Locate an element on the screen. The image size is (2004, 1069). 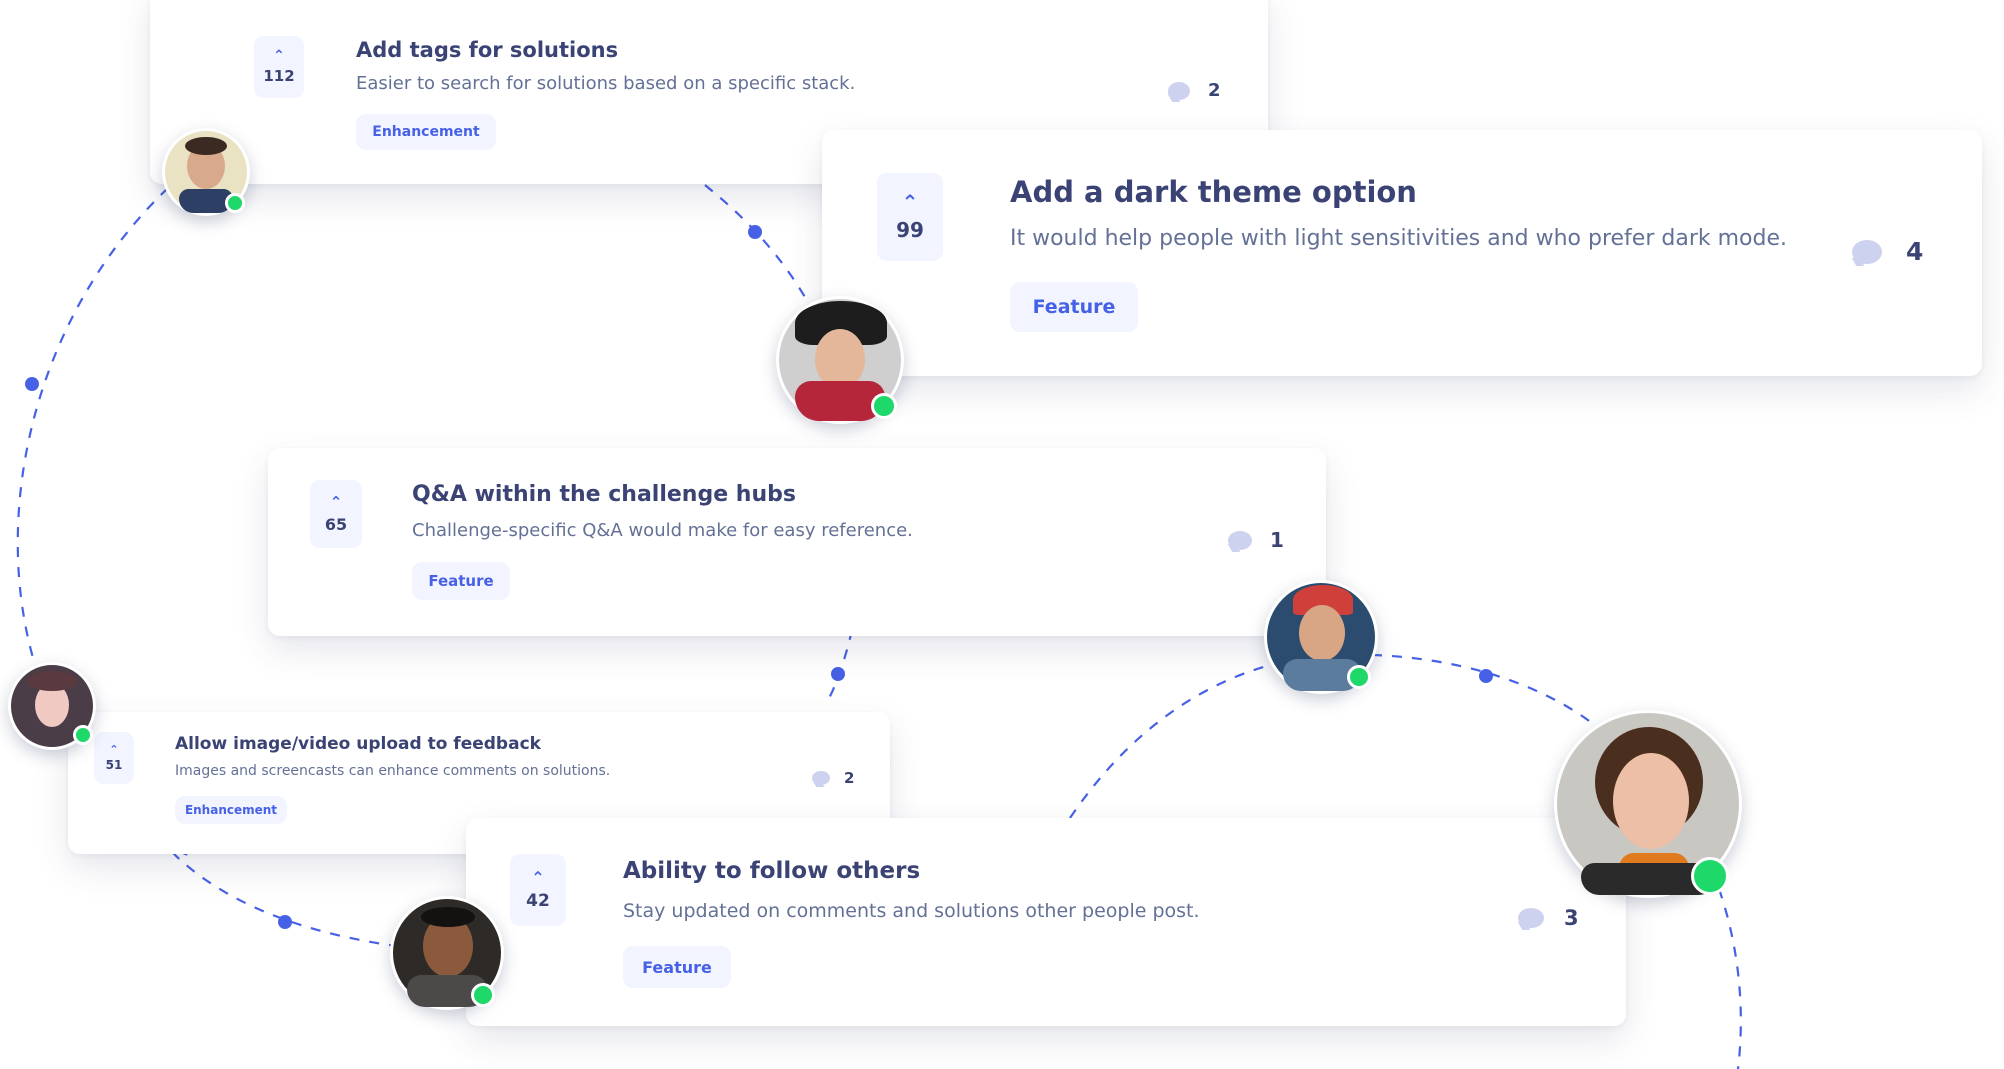
comment-number: 4 is located at coordinates (1915, 251).